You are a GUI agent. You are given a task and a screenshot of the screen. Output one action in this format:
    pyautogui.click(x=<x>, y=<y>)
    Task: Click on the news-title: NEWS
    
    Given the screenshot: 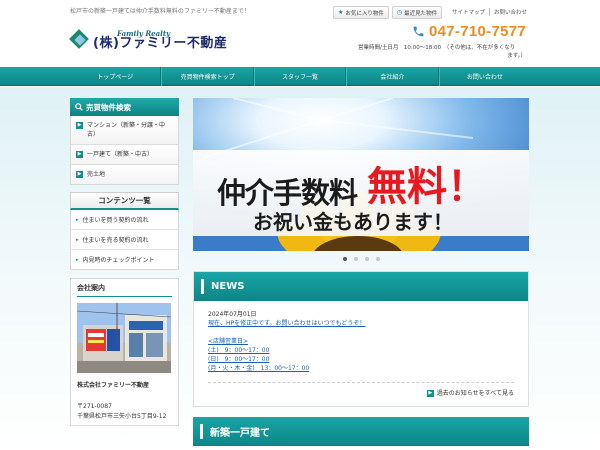 What is the action you would take?
    pyautogui.click(x=228, y=286)
    